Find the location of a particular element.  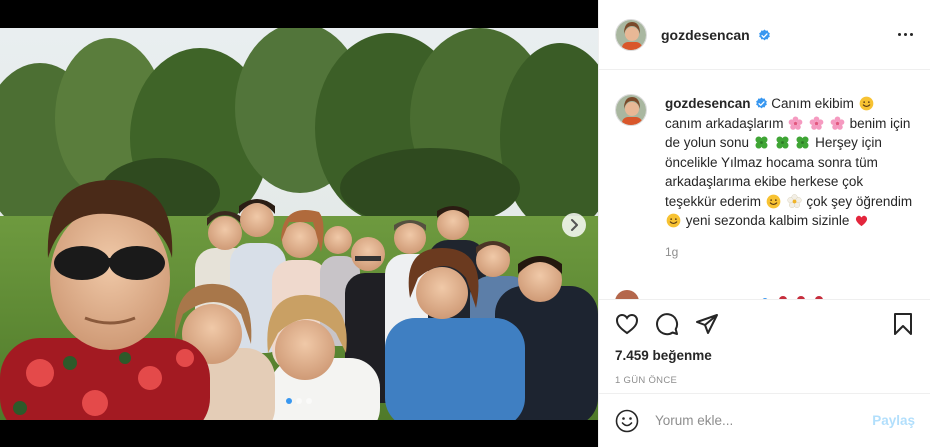

bookmark-icon is located at coordinates (903, 324).